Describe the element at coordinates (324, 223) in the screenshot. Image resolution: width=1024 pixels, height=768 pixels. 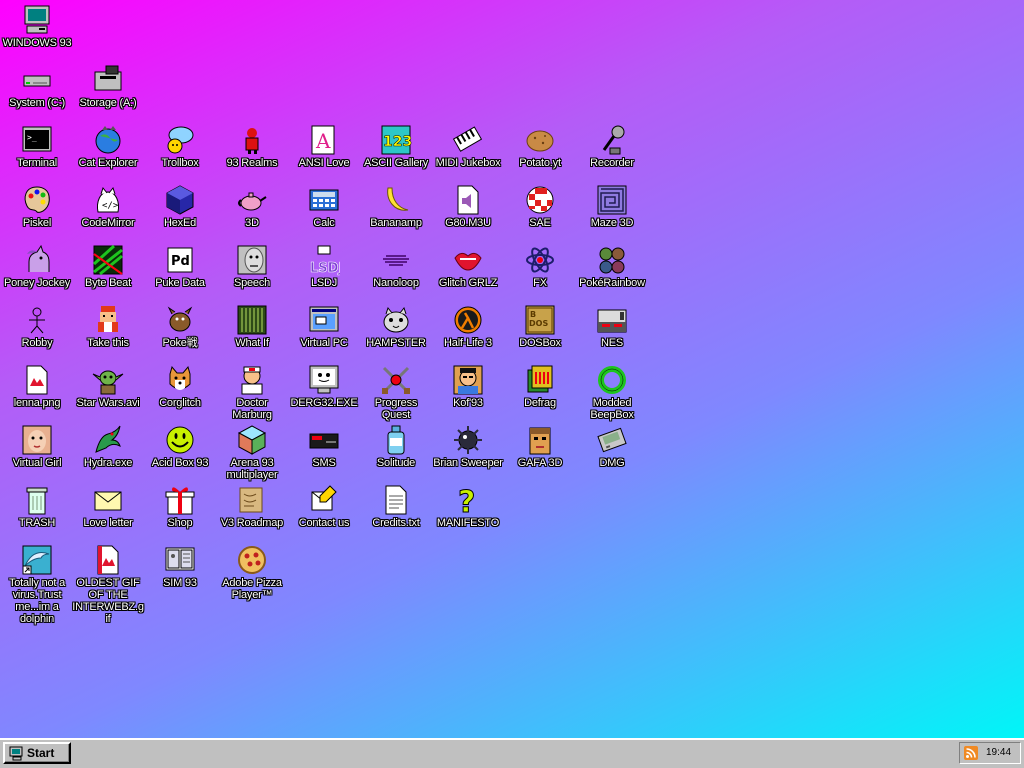
I see `desktop-icon-label: Calc` at that location.